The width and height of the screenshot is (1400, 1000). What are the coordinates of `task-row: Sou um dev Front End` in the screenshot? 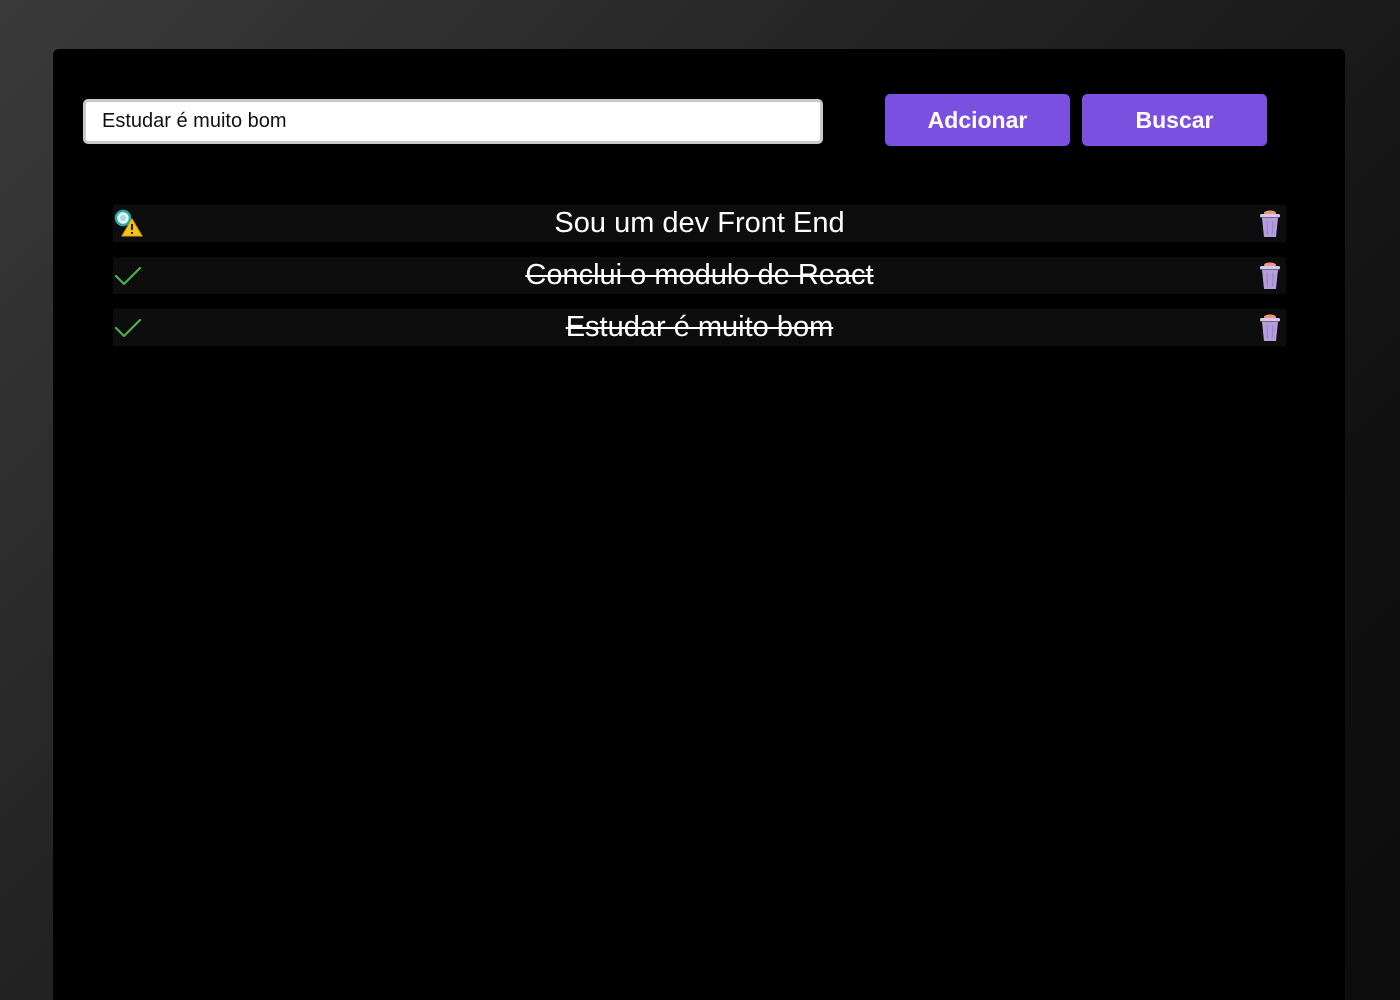 It's located at (699, 223).